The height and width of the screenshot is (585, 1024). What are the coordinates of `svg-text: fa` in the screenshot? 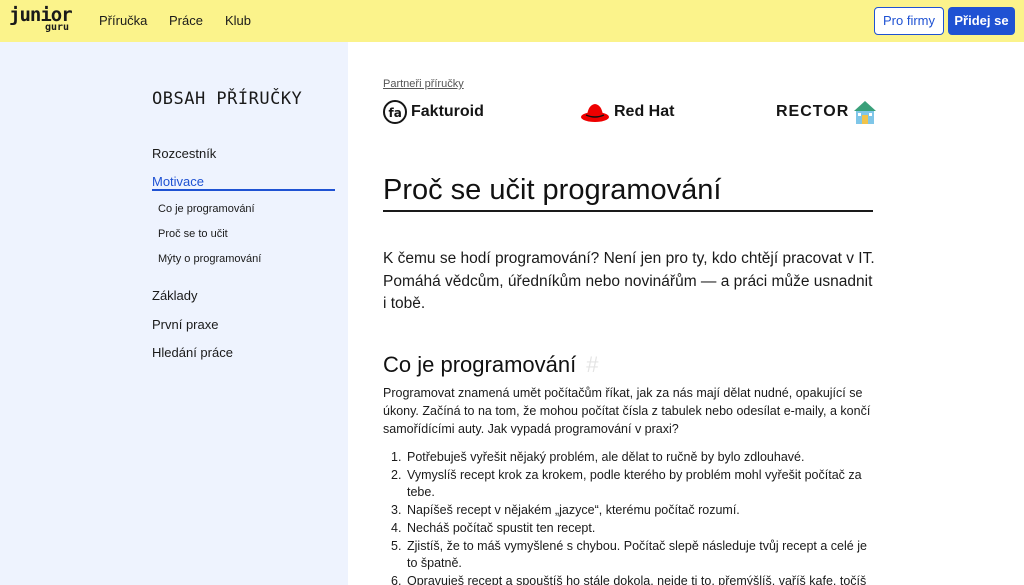 It's located at (395, 113).